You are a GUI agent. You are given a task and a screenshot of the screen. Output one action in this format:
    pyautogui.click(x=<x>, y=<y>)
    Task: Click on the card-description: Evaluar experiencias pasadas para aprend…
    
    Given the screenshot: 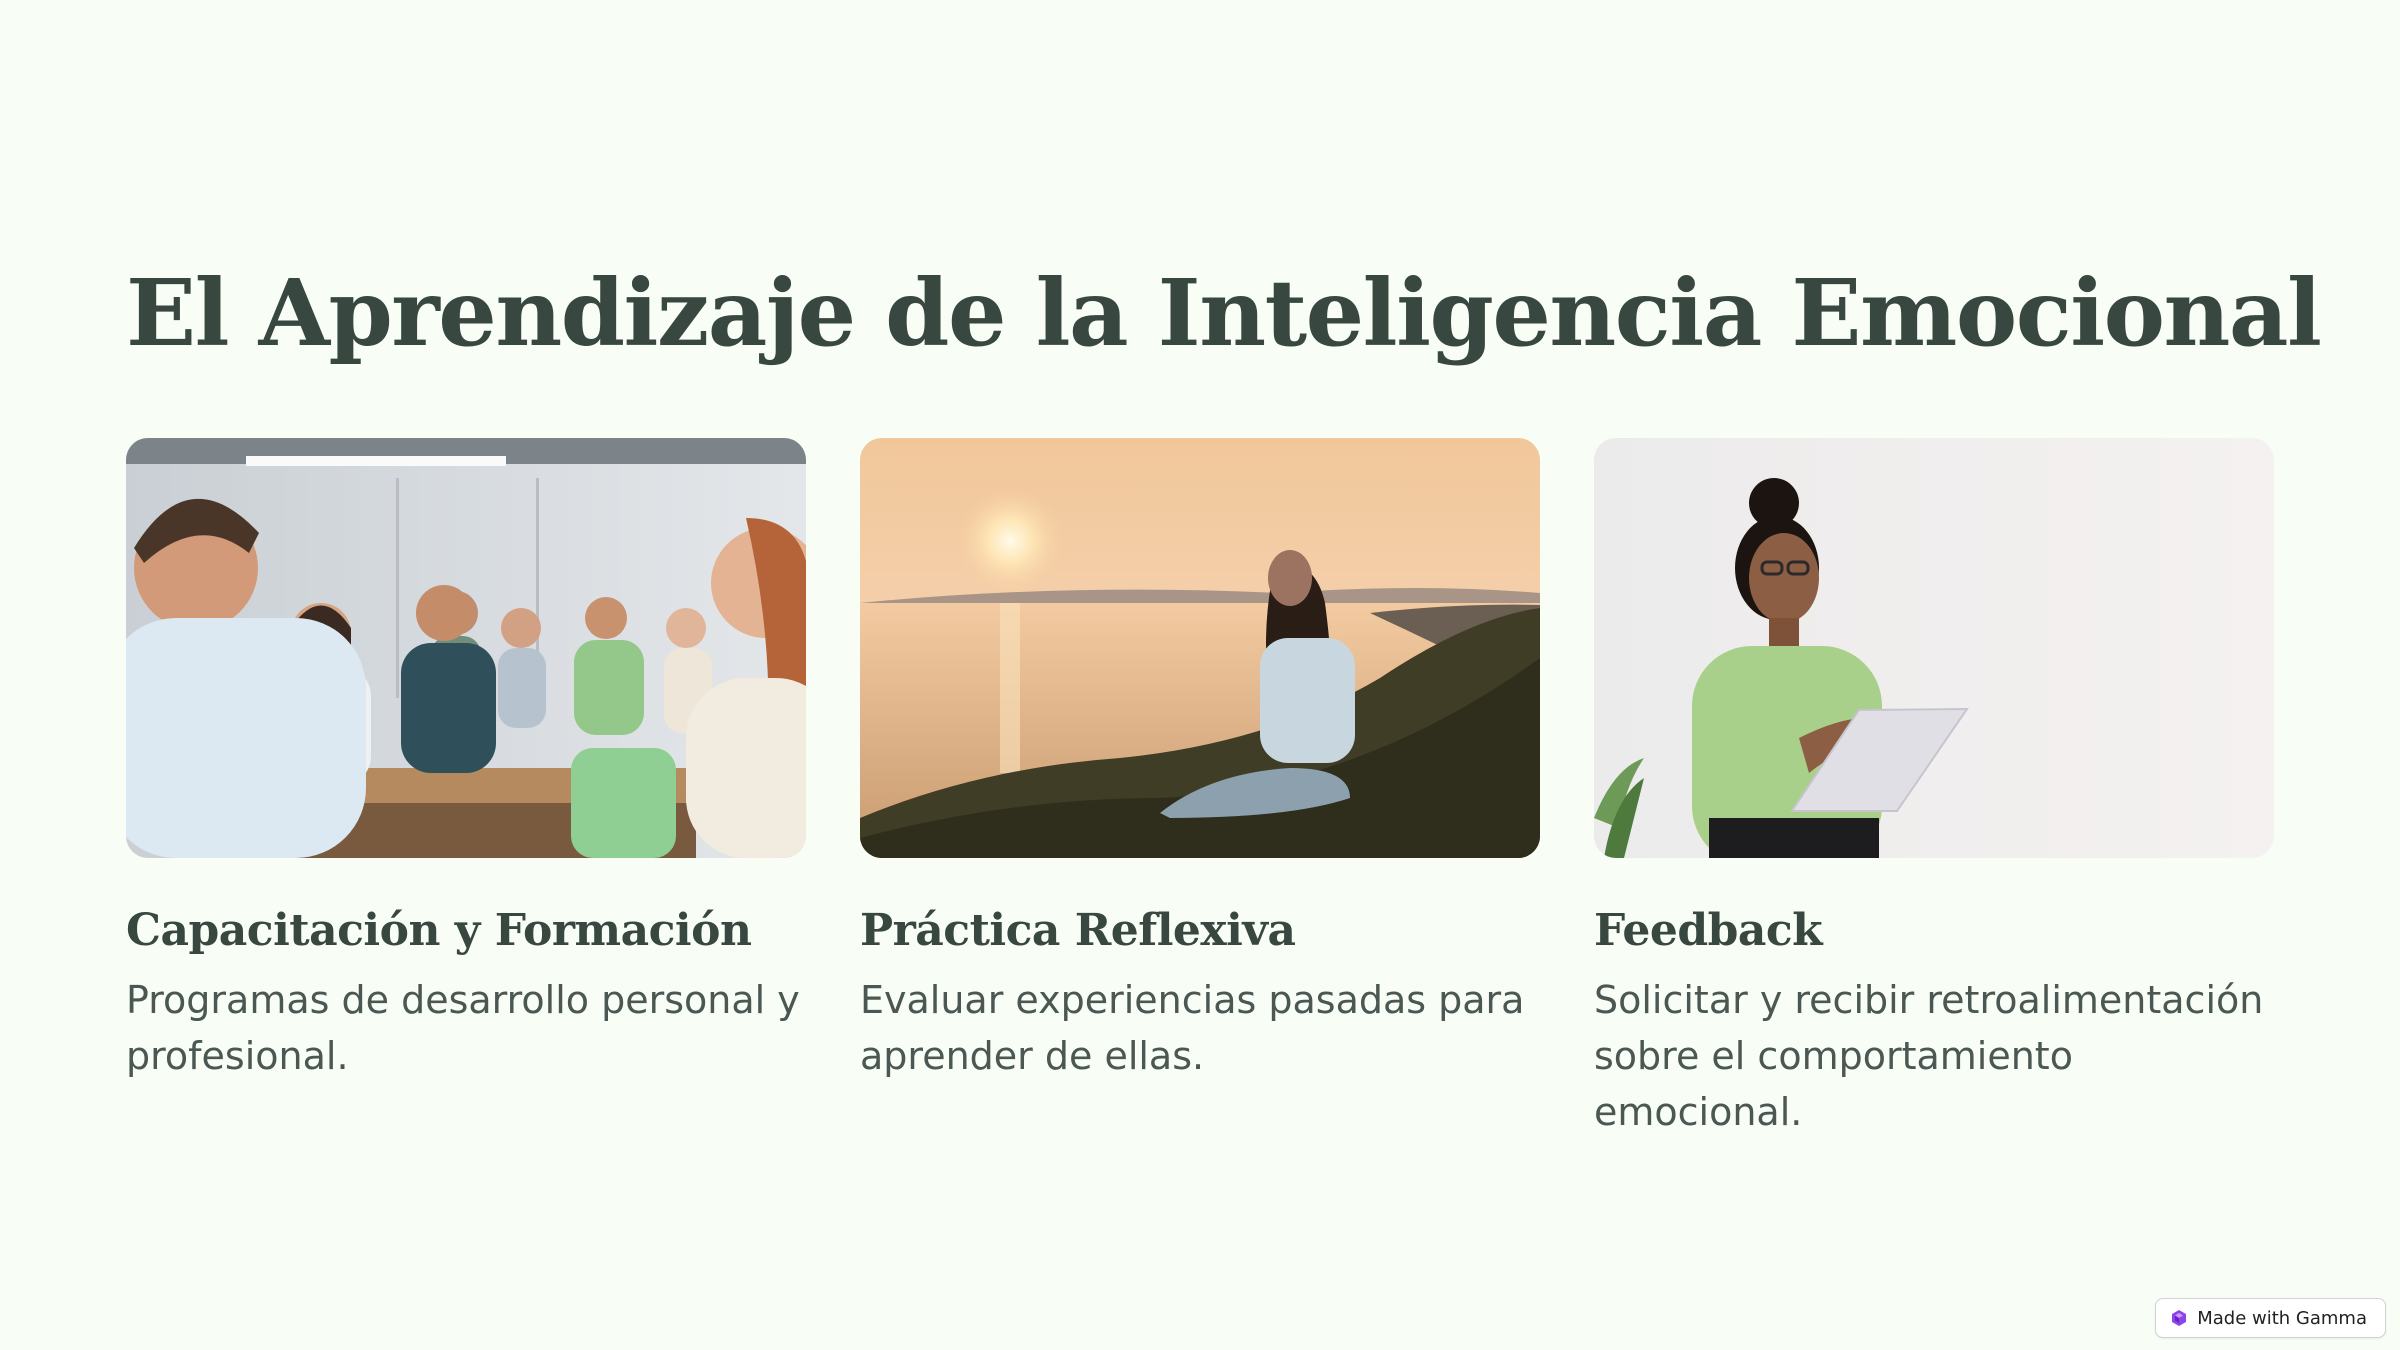 What is the action you would take?
    pyautogui.click(x=1192, y=1028)
    